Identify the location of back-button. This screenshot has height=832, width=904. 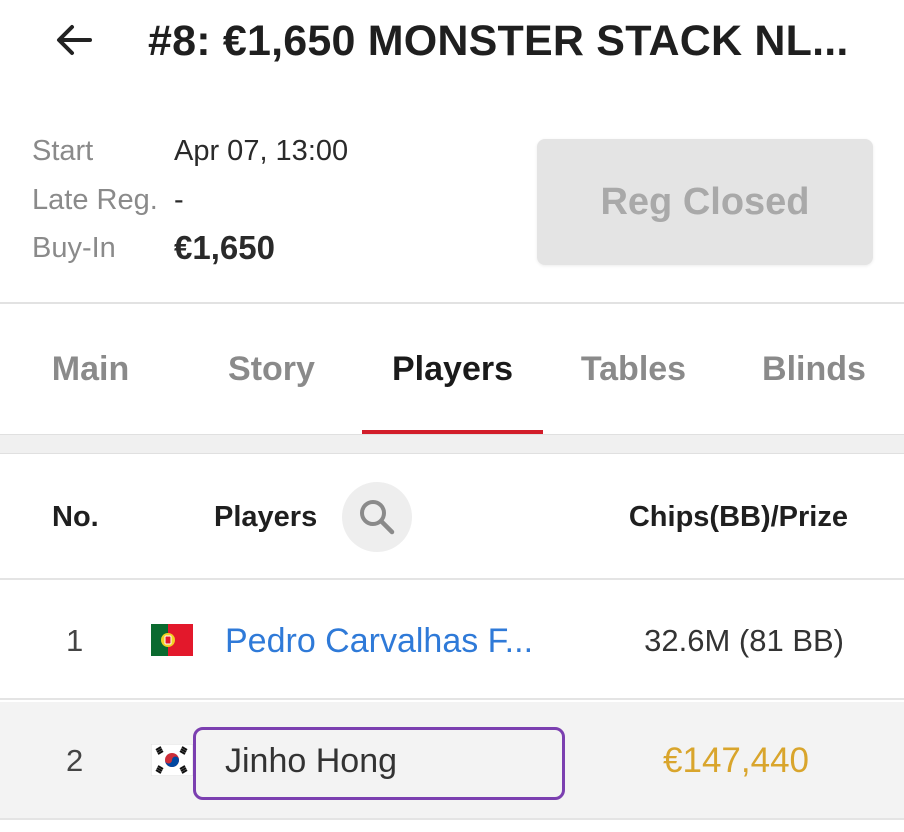
(74, 40).